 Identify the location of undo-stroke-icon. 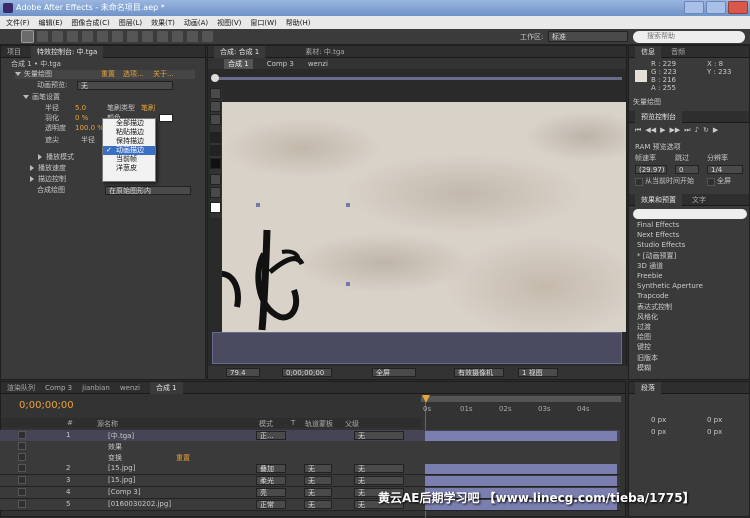
(215, 179).